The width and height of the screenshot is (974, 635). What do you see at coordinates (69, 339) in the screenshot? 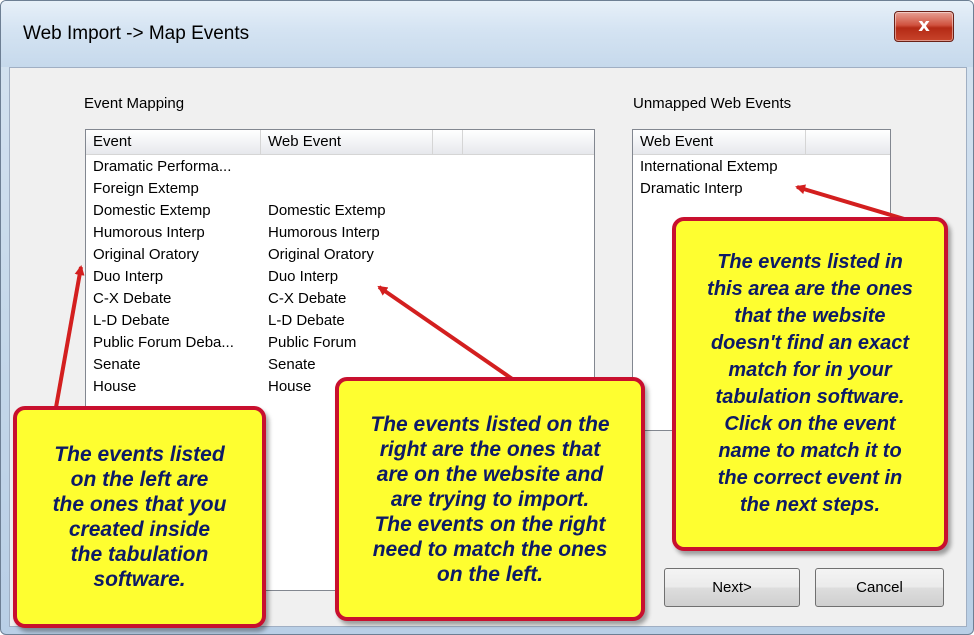
I see `arrow-to-event-column` at bounding box center [69, 339].